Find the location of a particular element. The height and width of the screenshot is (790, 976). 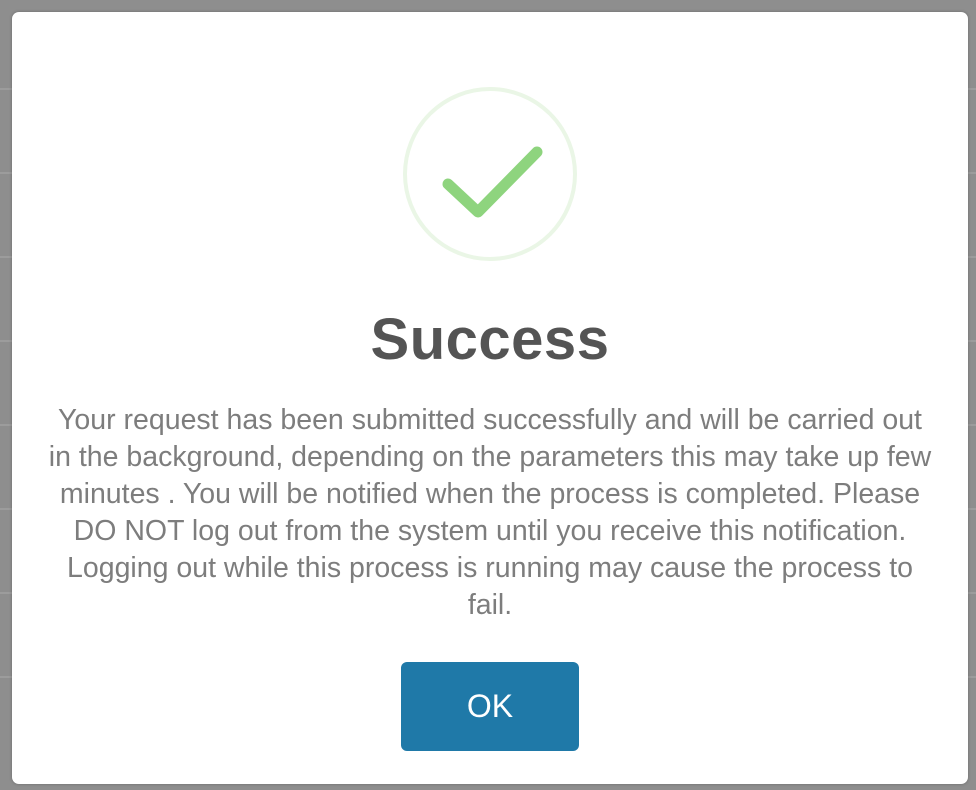

success-checkmark-icon is located at coordinates (490, 174).